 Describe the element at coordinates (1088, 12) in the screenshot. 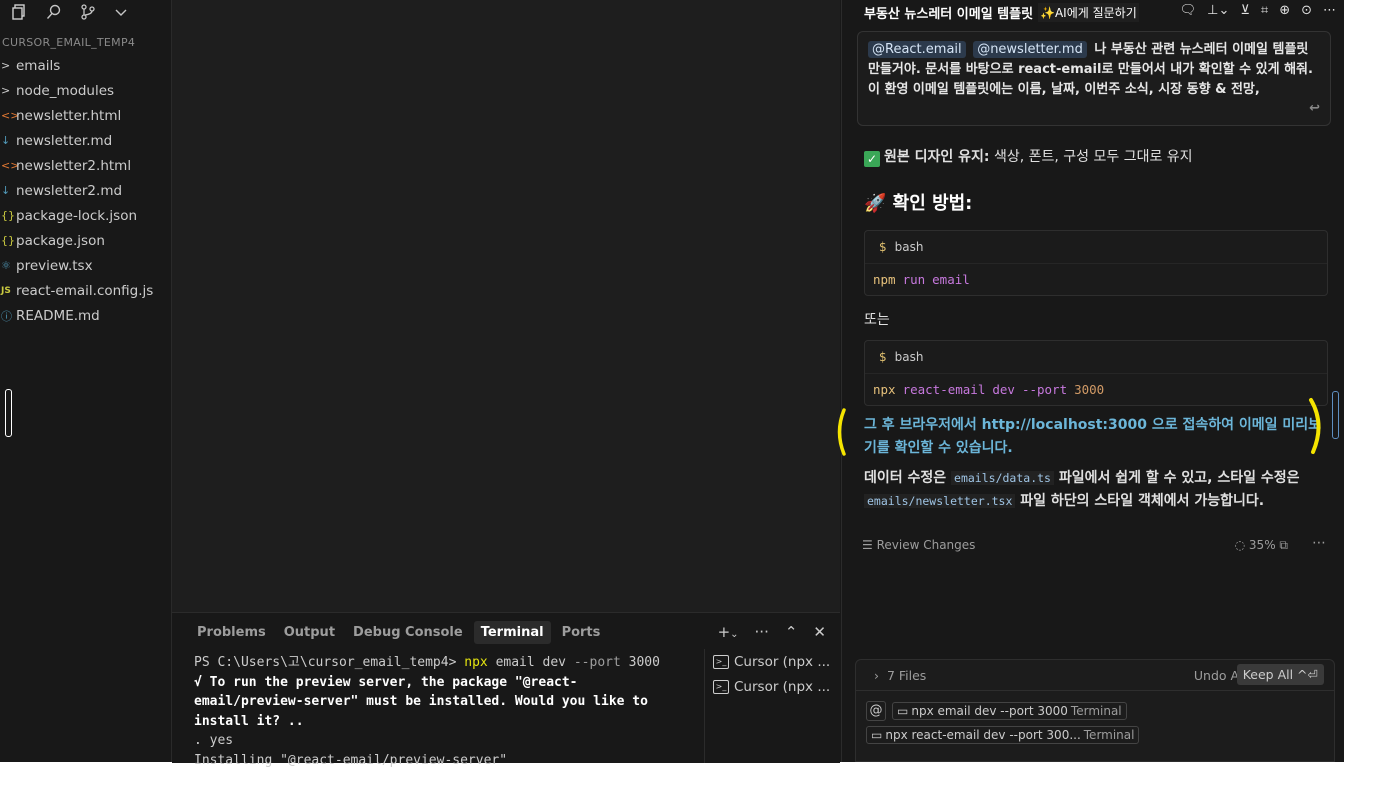

I see `ask-ai-button: ✨AI에게 질문하기` at that location.